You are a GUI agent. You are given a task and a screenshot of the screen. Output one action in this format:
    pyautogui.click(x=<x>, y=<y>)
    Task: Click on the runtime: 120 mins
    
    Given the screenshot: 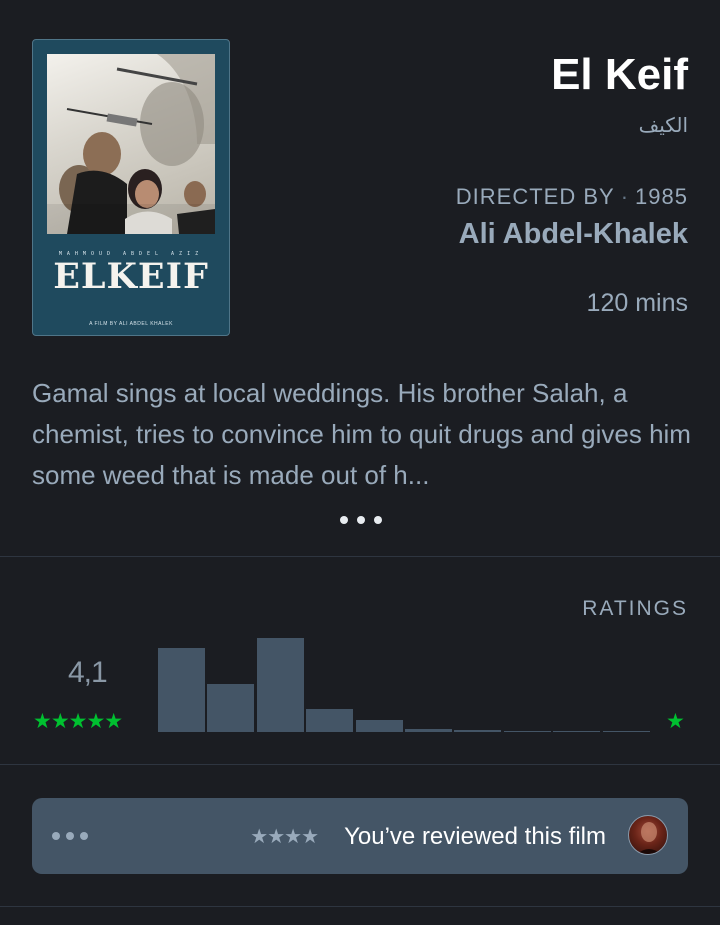 What is the action you would take?
    pyautogui.click(x=637, y=303)
    